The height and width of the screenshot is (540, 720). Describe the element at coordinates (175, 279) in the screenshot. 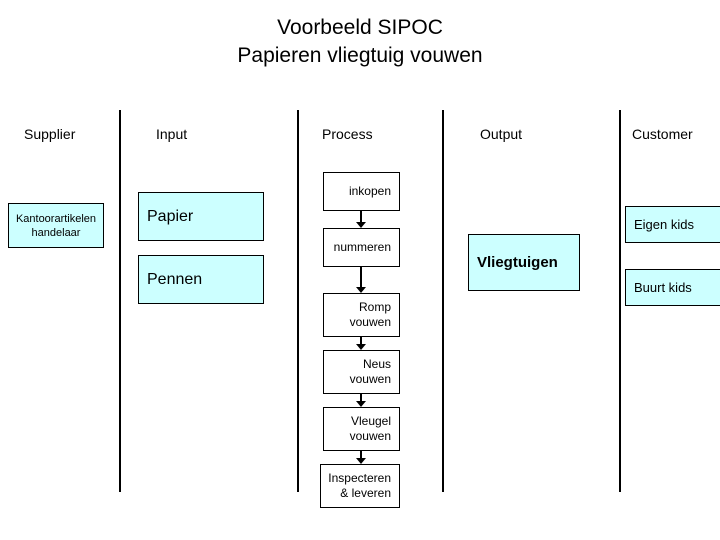

I see `input-box-pennen-label: Pennen` at that location.